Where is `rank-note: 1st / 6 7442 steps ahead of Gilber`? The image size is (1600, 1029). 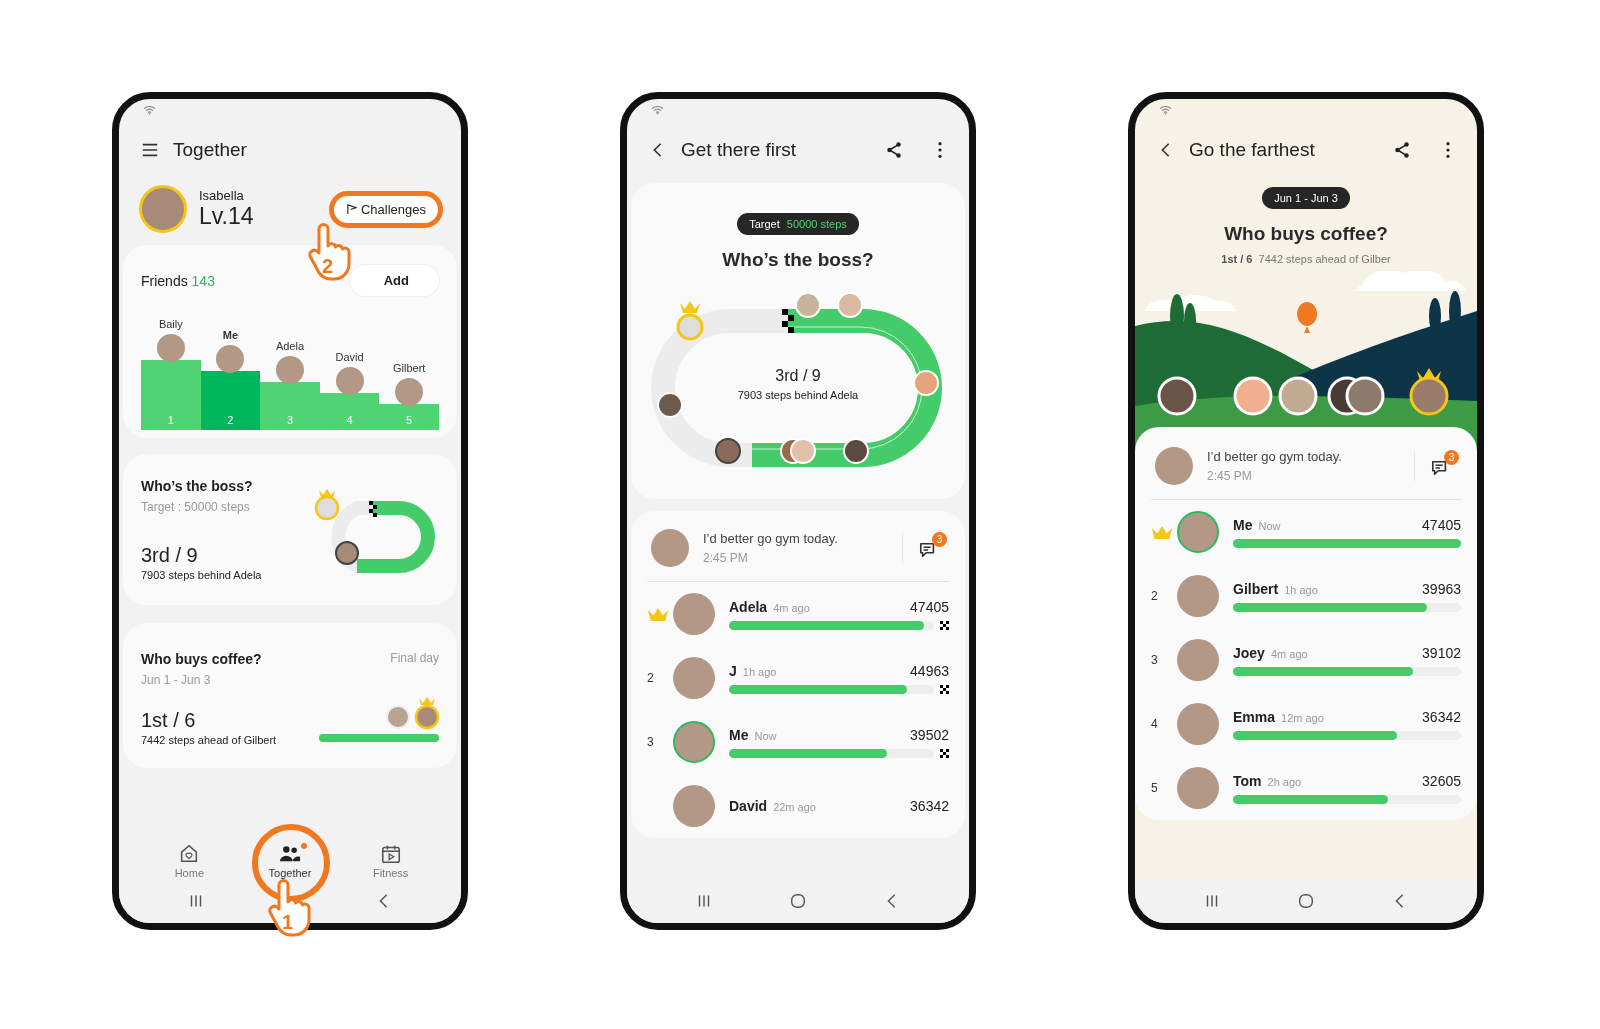 rank-note: 1st / 6 7442 steps ahead of Gilber is located at coordinates (1306, 259).